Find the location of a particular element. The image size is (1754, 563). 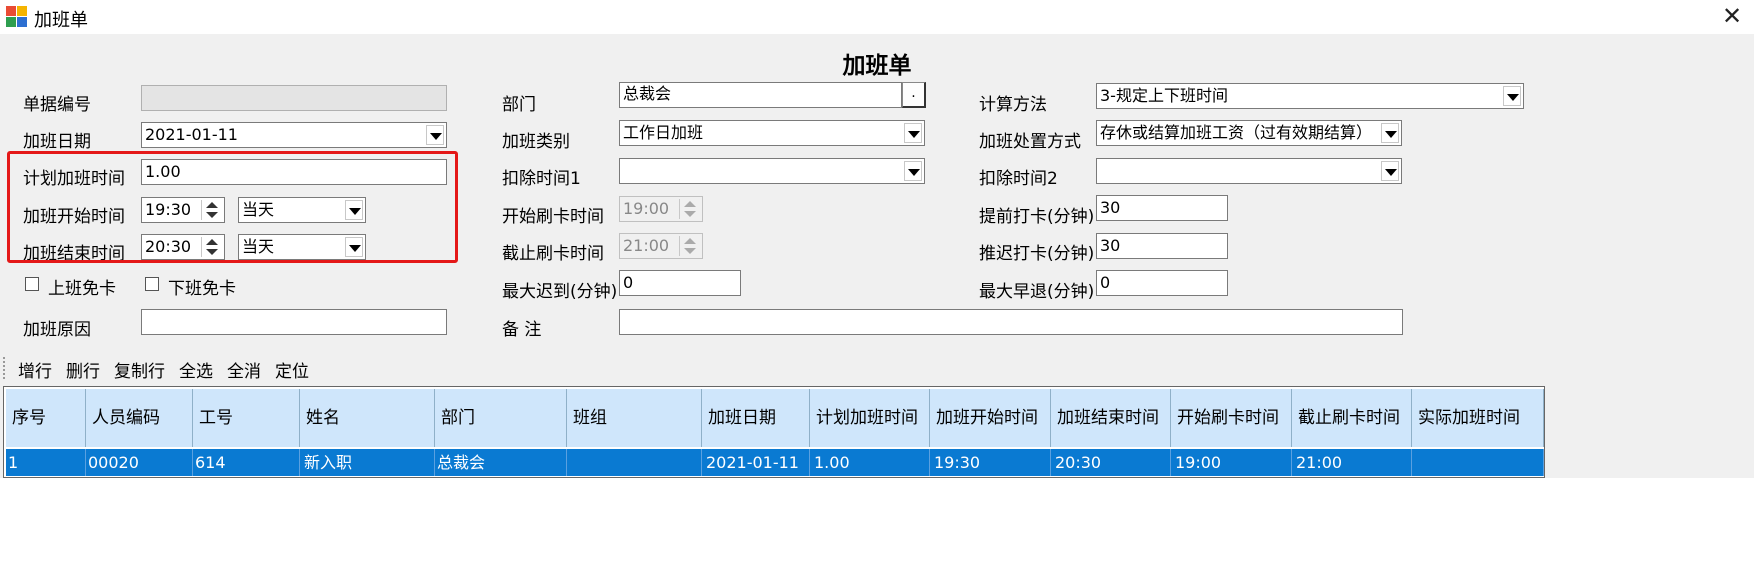

late-punch-input: 30 is located at coordinates (1162, 246).